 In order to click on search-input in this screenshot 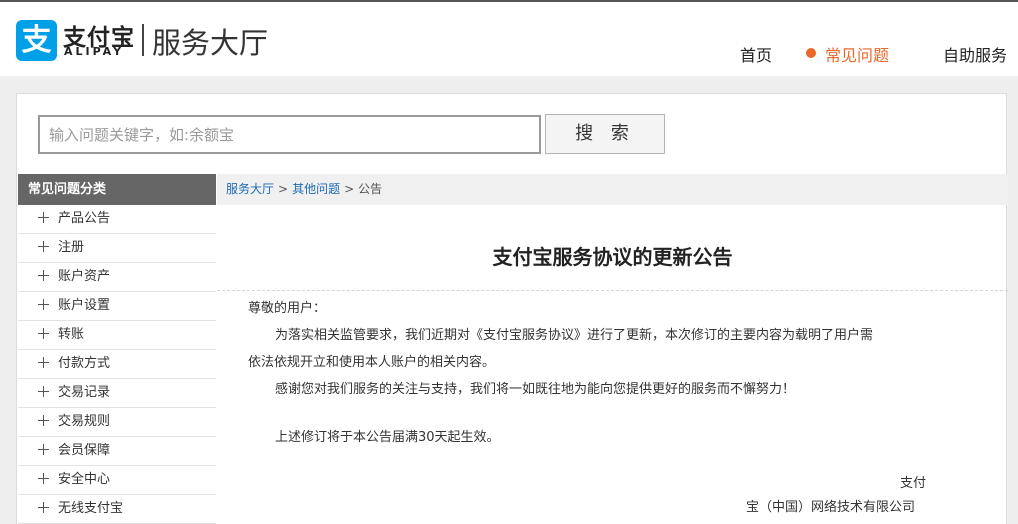, I will do `click(289, 134)`.